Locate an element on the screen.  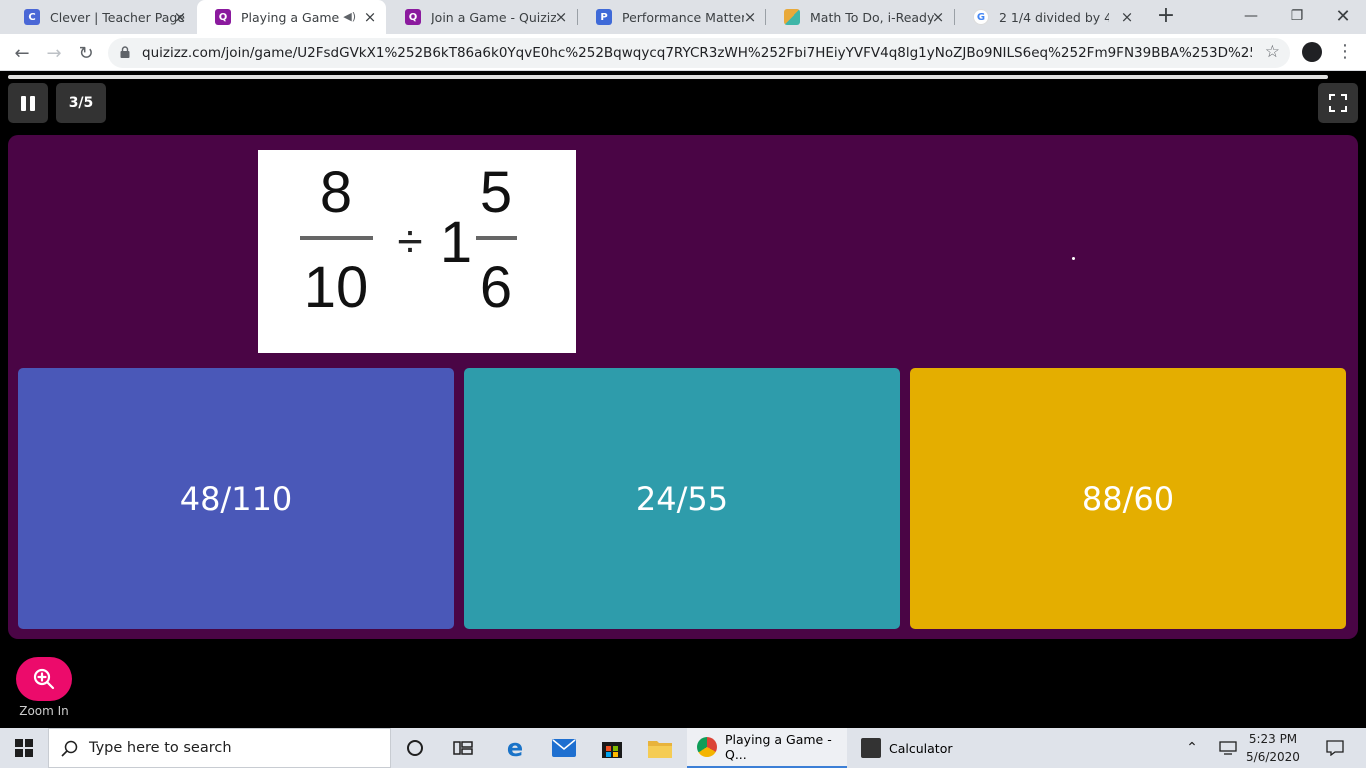
cursor-dot is located at coordinates (1073, 258).